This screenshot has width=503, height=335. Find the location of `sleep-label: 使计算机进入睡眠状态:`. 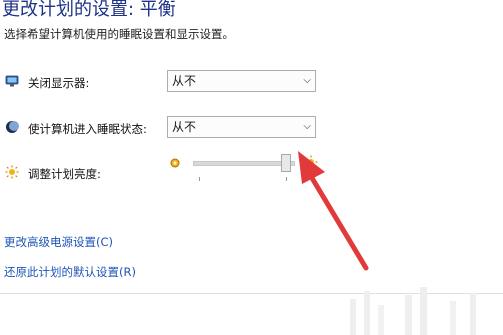

sleep-label: 使计算机进入睡眠状态: is located at coordinates (87, 129).